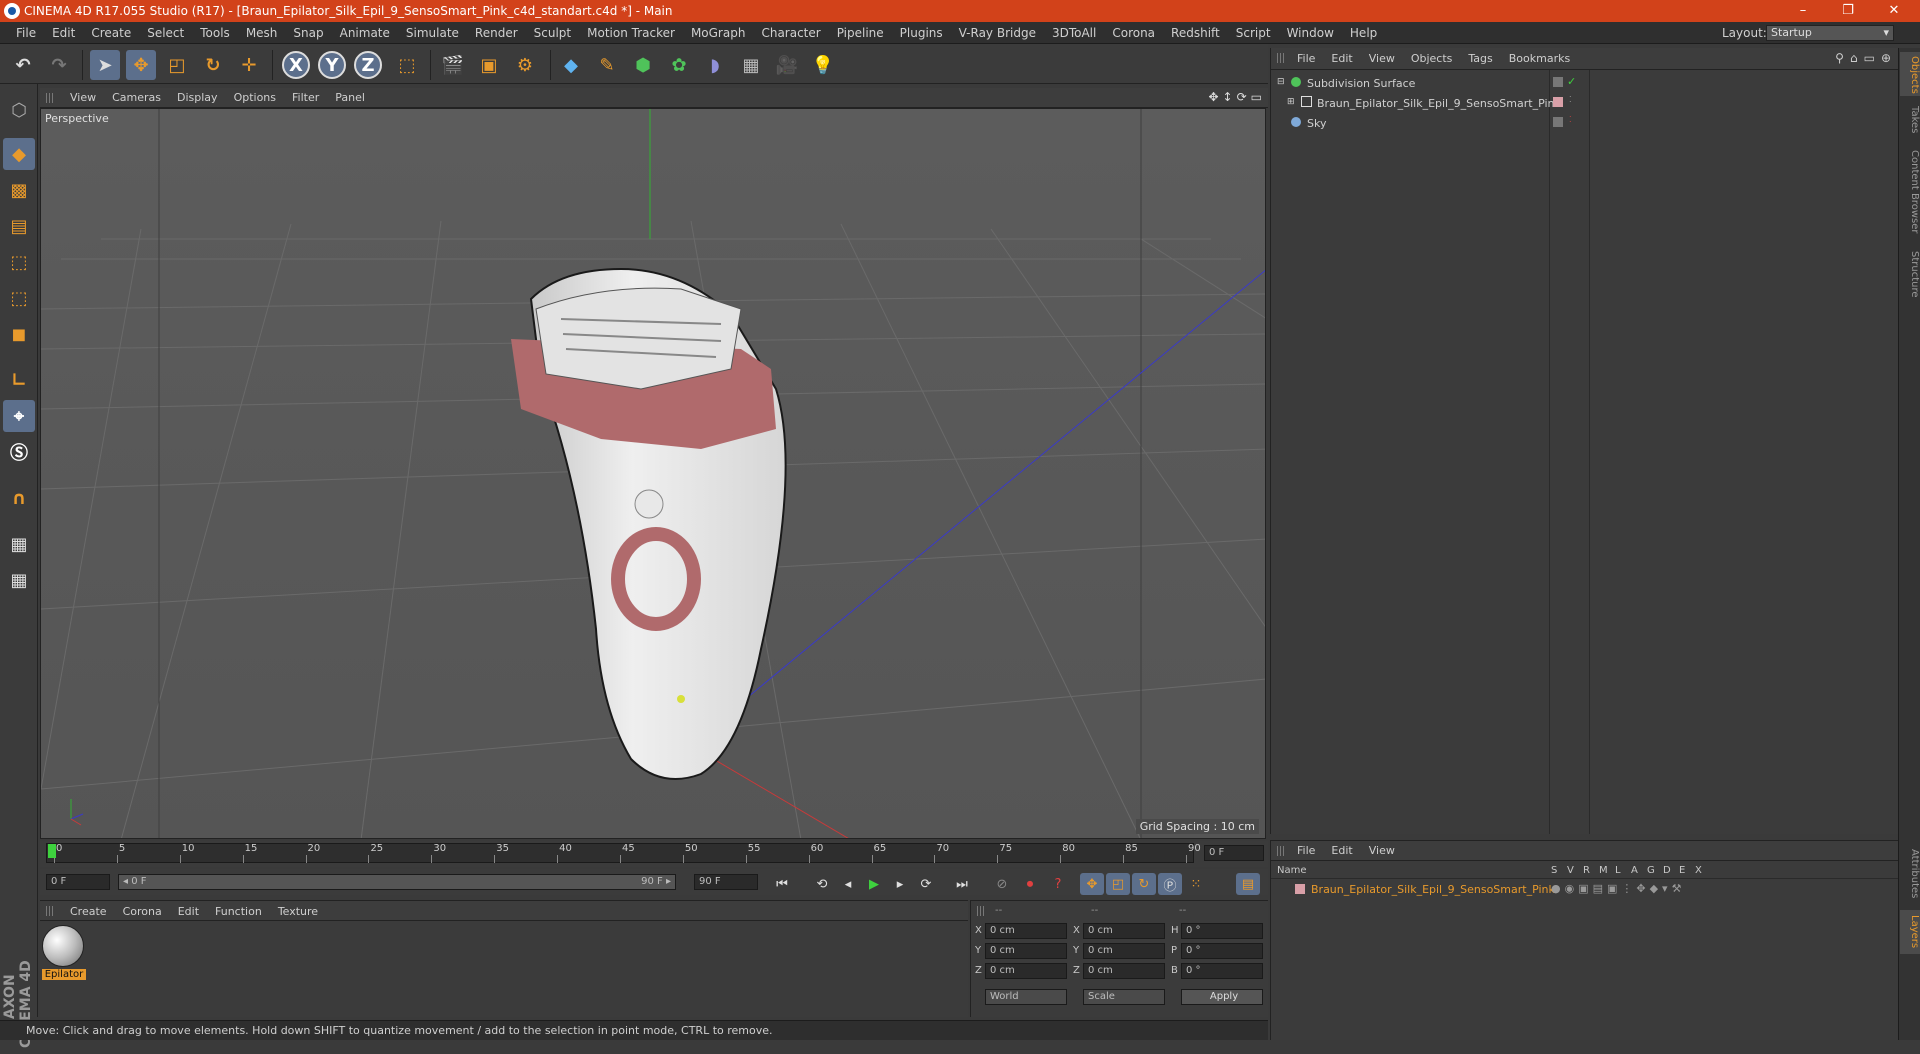 The width and height of the screenshot is (1920, 1054). What do you see at coordinates (643, 65) in the screenshot?
I see `add-subdivision-button: ⬢` at bounding box center [643, 65].